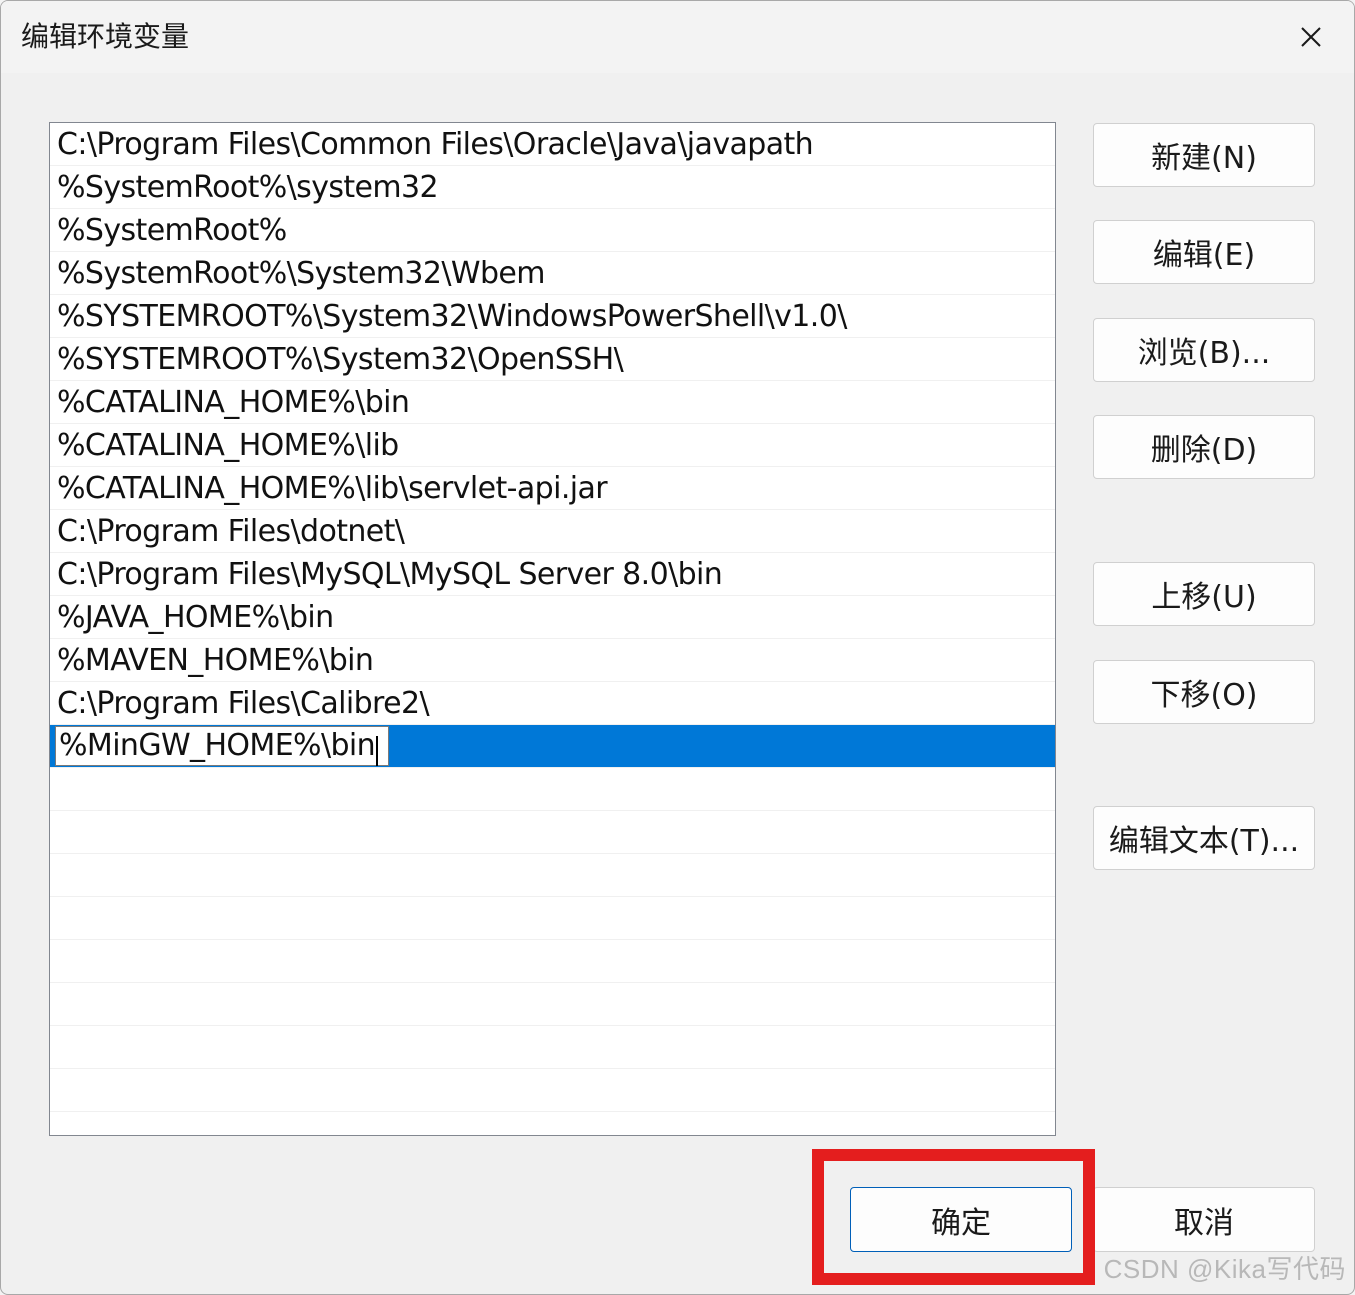  What do you see at coordinates (1204, 447) in the screenshot?
I see `delete-button: 删除(D)` at bounding box center [1204, 447].